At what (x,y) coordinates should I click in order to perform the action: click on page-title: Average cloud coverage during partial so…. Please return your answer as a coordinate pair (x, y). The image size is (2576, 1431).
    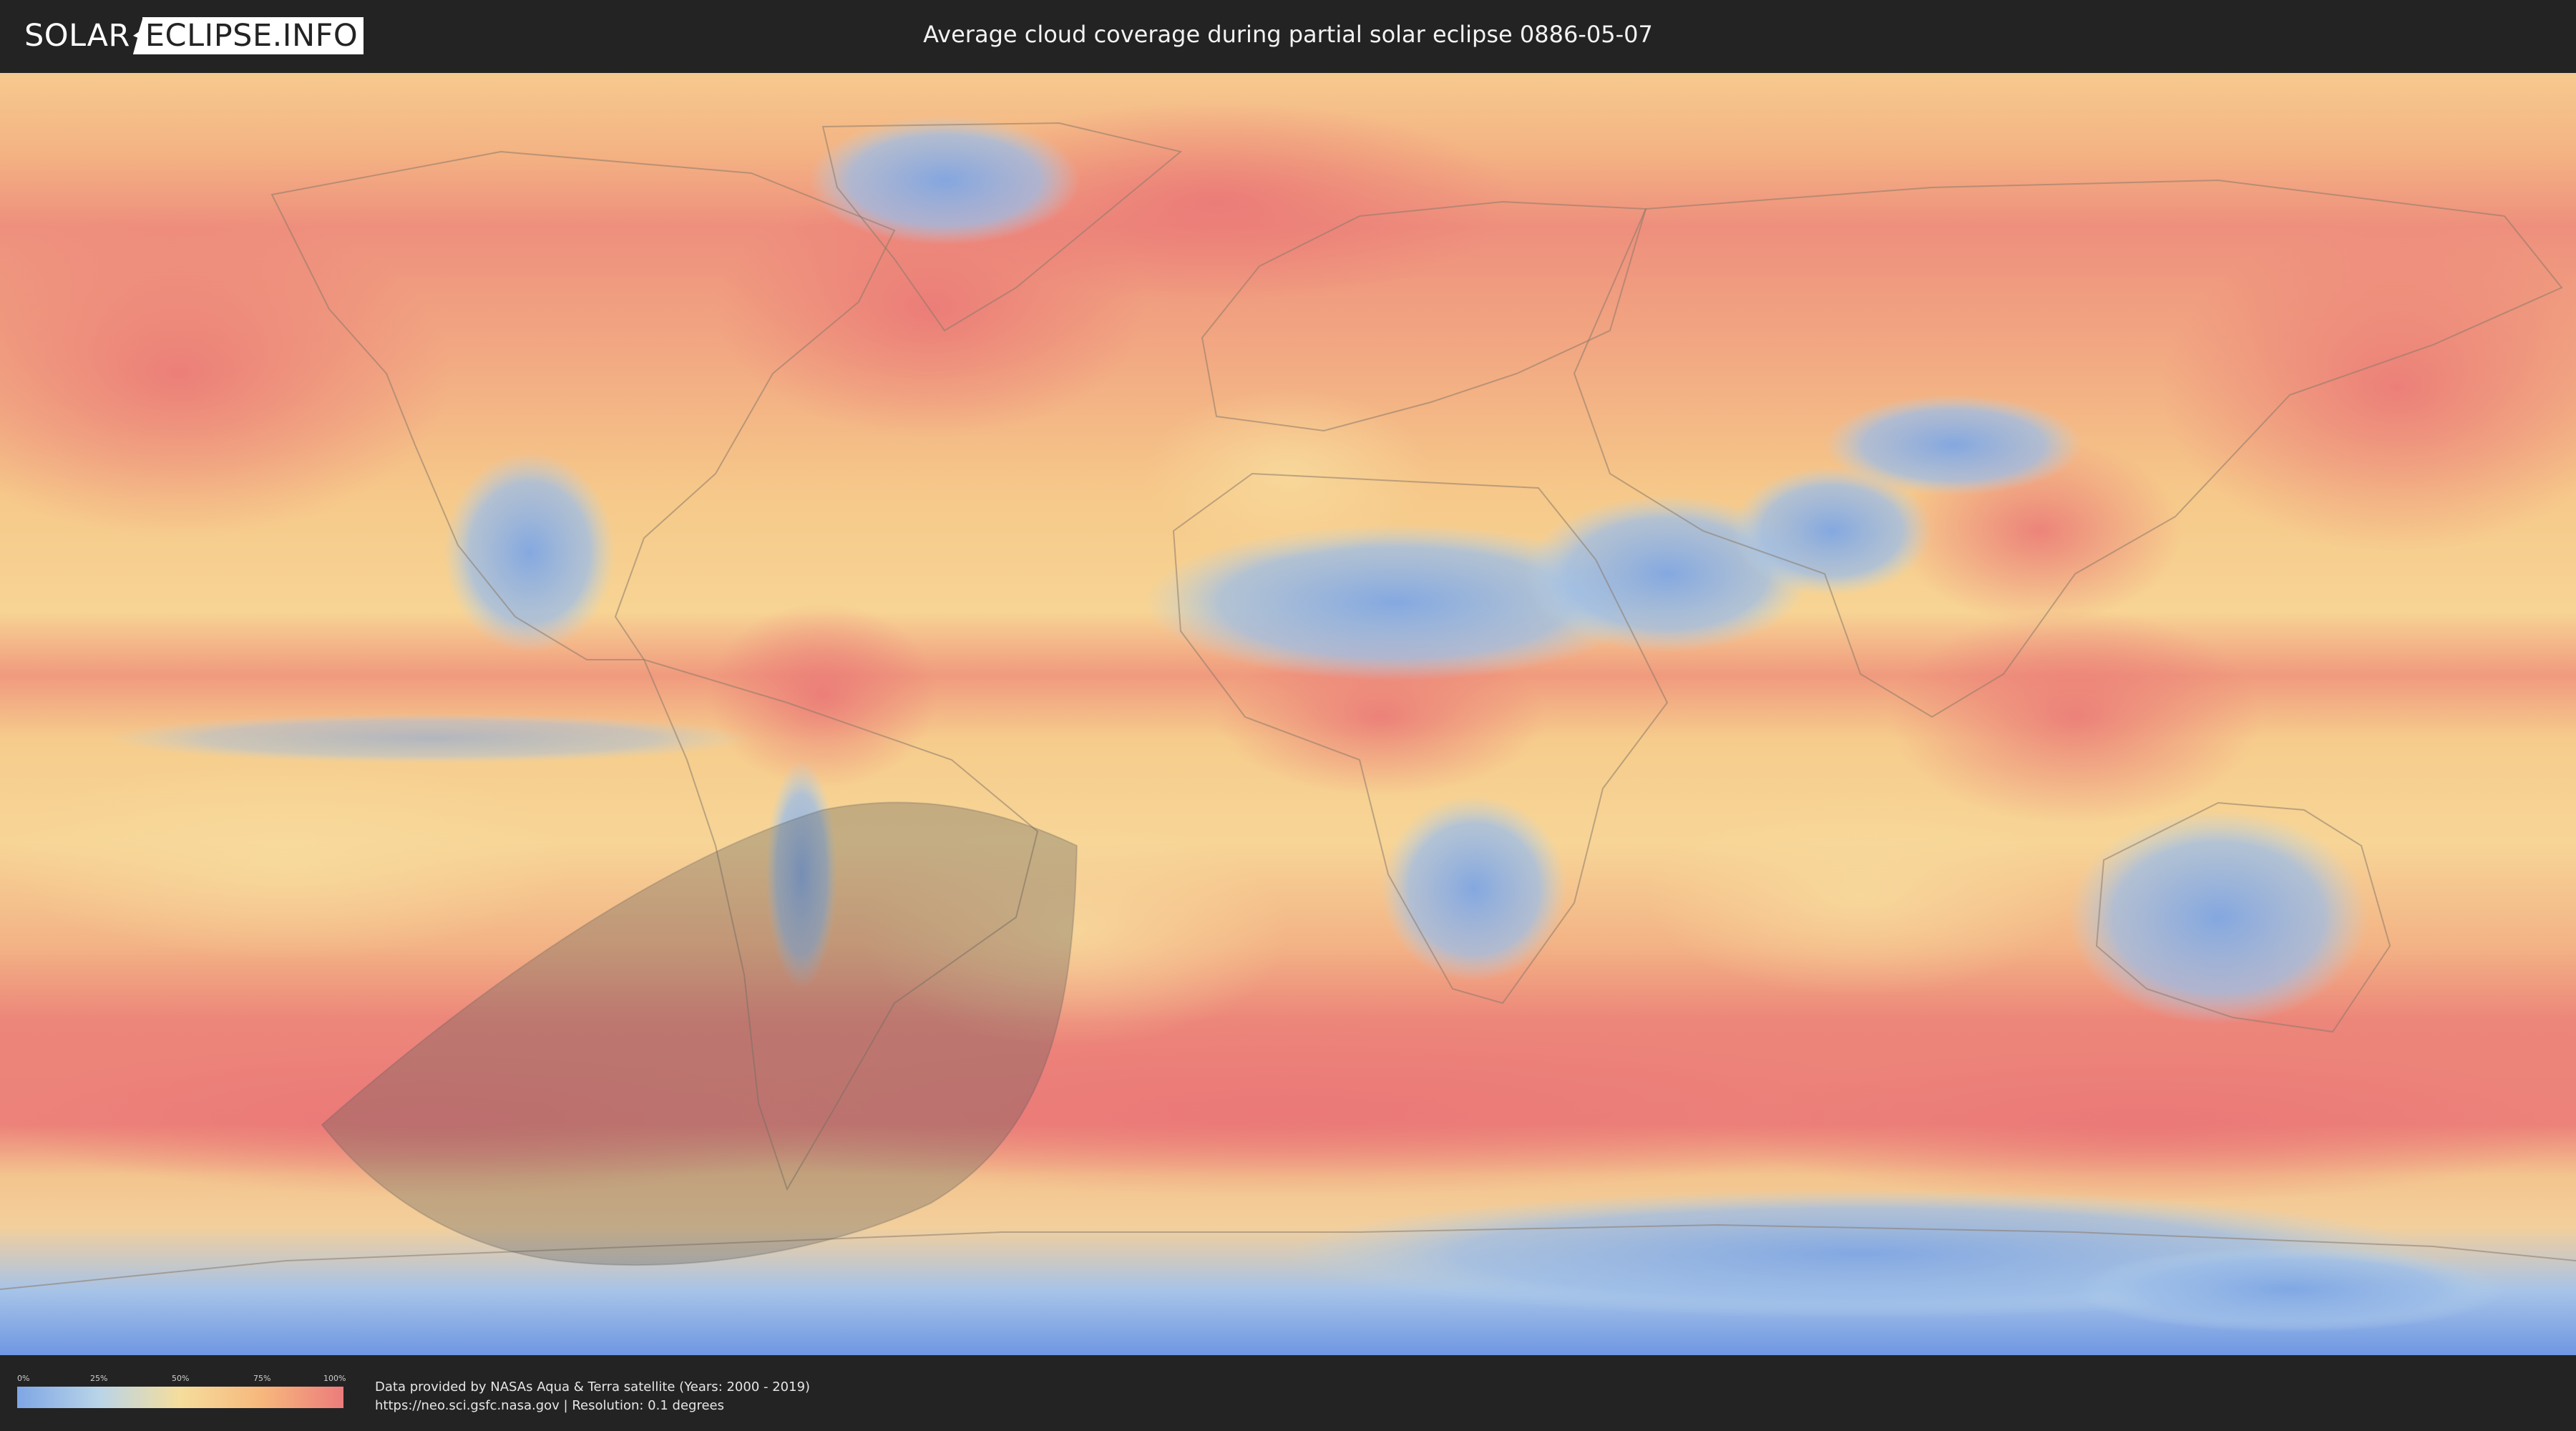
    Looking at the image, I should click on (1288, 34).